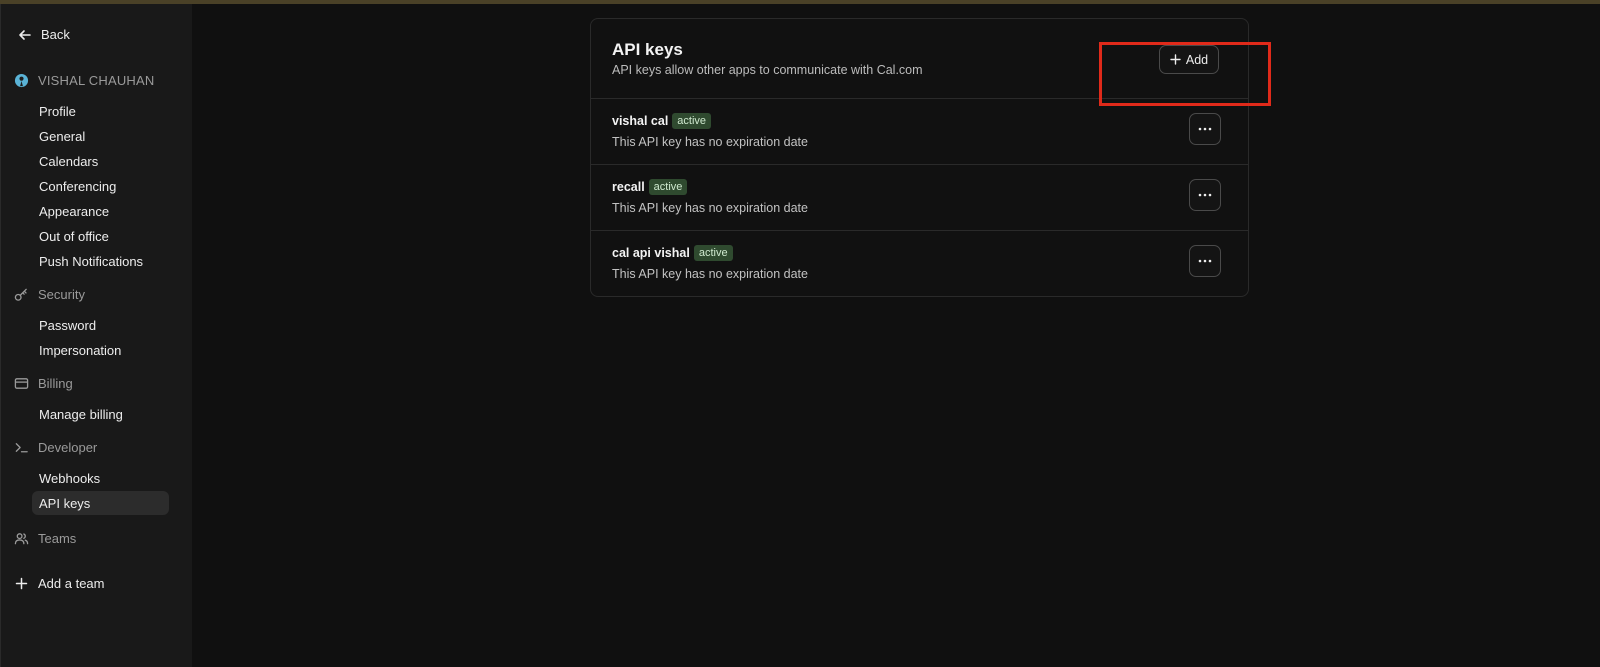 This screenshot has height=667, width=1600. What do you see at coordinates (628, 187) in the screenshot?
I see `api-key-name: recall` at bounding box center [628, 187].